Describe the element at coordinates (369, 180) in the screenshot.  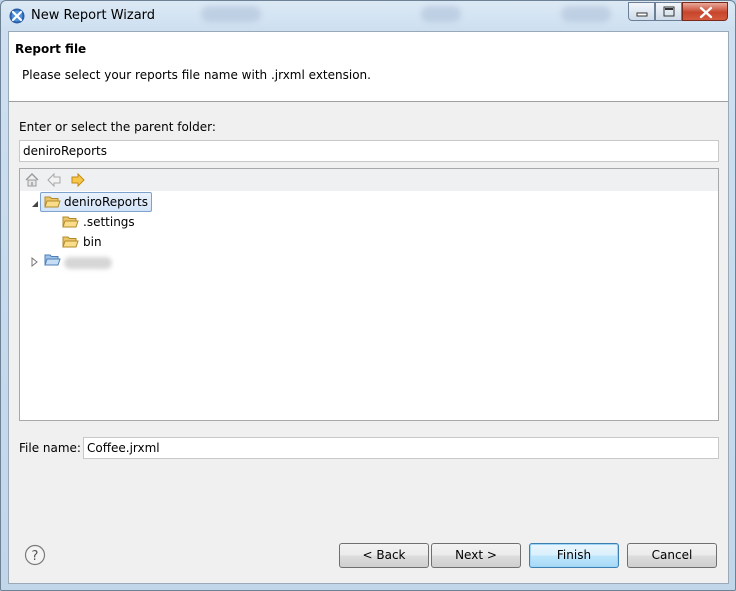
I see `tree-toolbar` at that location.